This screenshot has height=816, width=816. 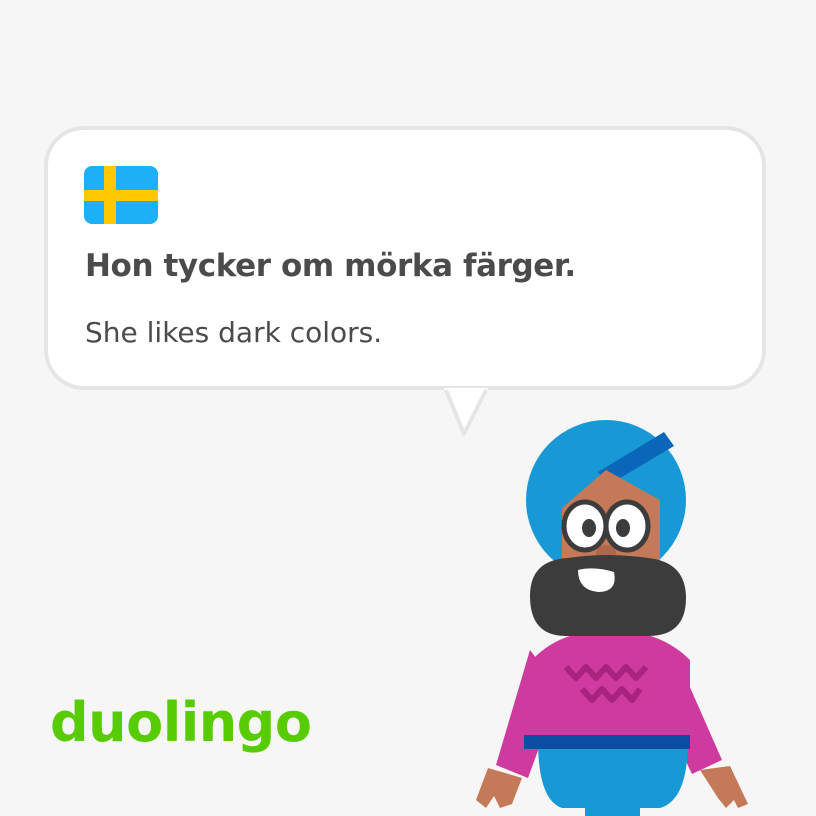 What do you see at coordinates (234, 332) in the screenshot?
I see `translation-text: She likes dark colors.` at bounding box center [234, 332].